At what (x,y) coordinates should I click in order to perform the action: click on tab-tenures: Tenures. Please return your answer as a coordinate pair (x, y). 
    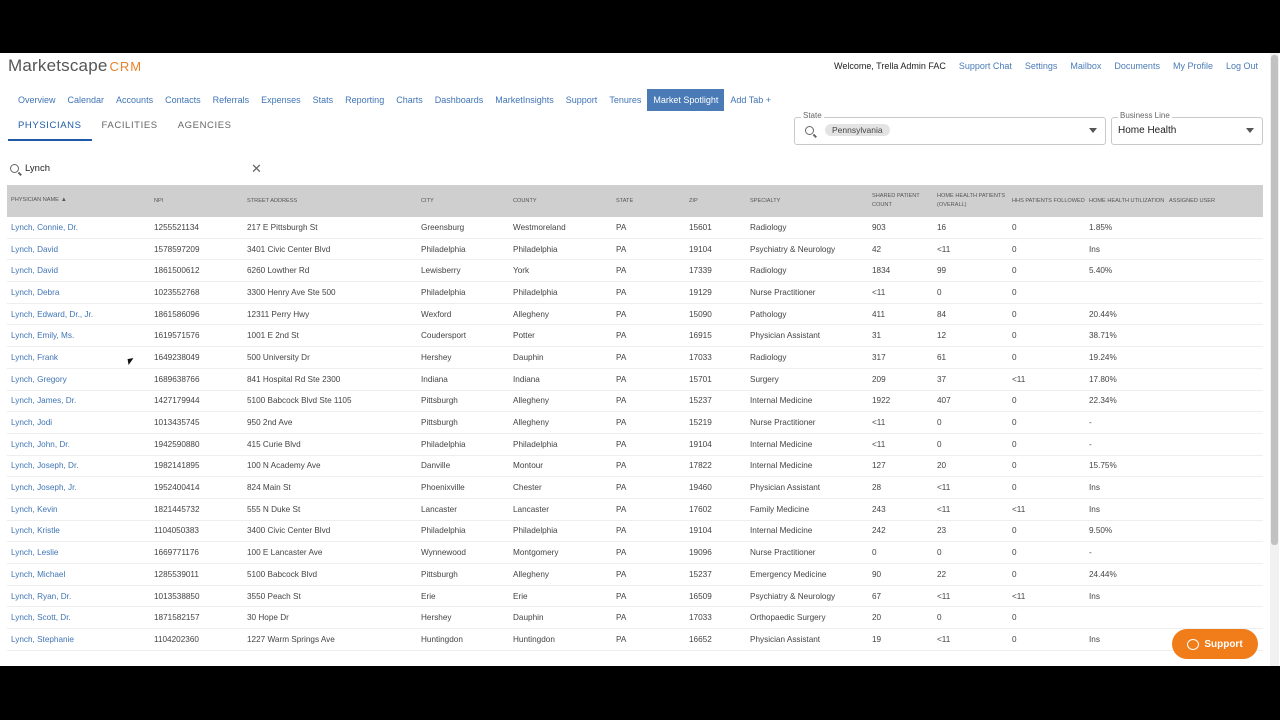
    Looking at the image, I should click on (625, 100).